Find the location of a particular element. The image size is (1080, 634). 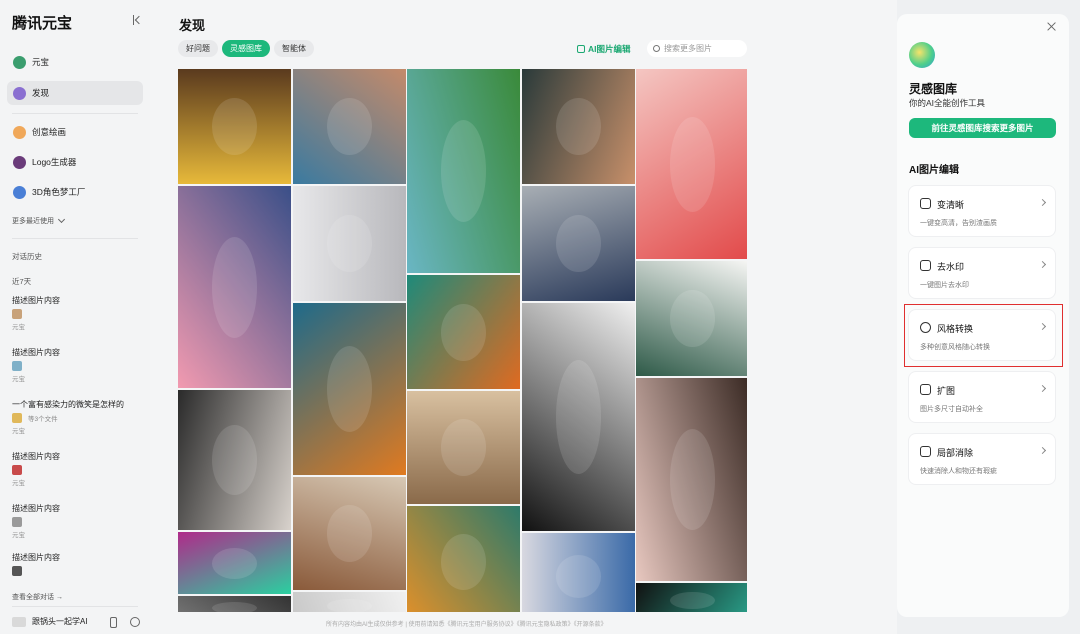

nav-label: 创意绘画 is located at coordinates (49, 132).